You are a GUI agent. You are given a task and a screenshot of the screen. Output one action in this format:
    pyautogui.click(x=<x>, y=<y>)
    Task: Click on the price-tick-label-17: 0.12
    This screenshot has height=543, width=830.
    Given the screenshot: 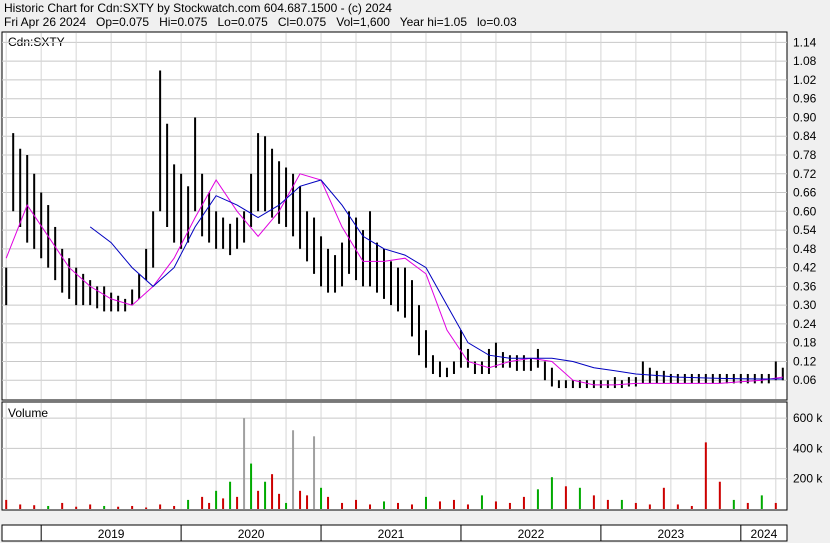 What is the action you would take?
    pyautogui.click(x=805, y=361)
    